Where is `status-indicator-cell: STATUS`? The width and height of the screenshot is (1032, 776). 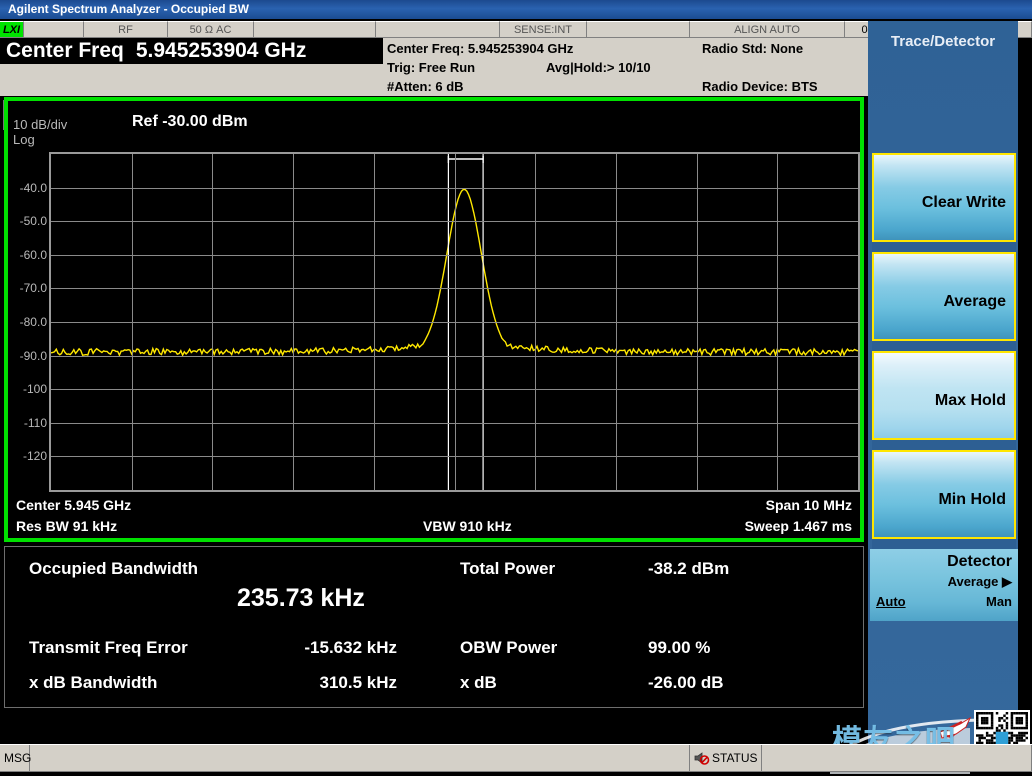 status-indicator-cell: STATUS is located at coordinates (726, 758).